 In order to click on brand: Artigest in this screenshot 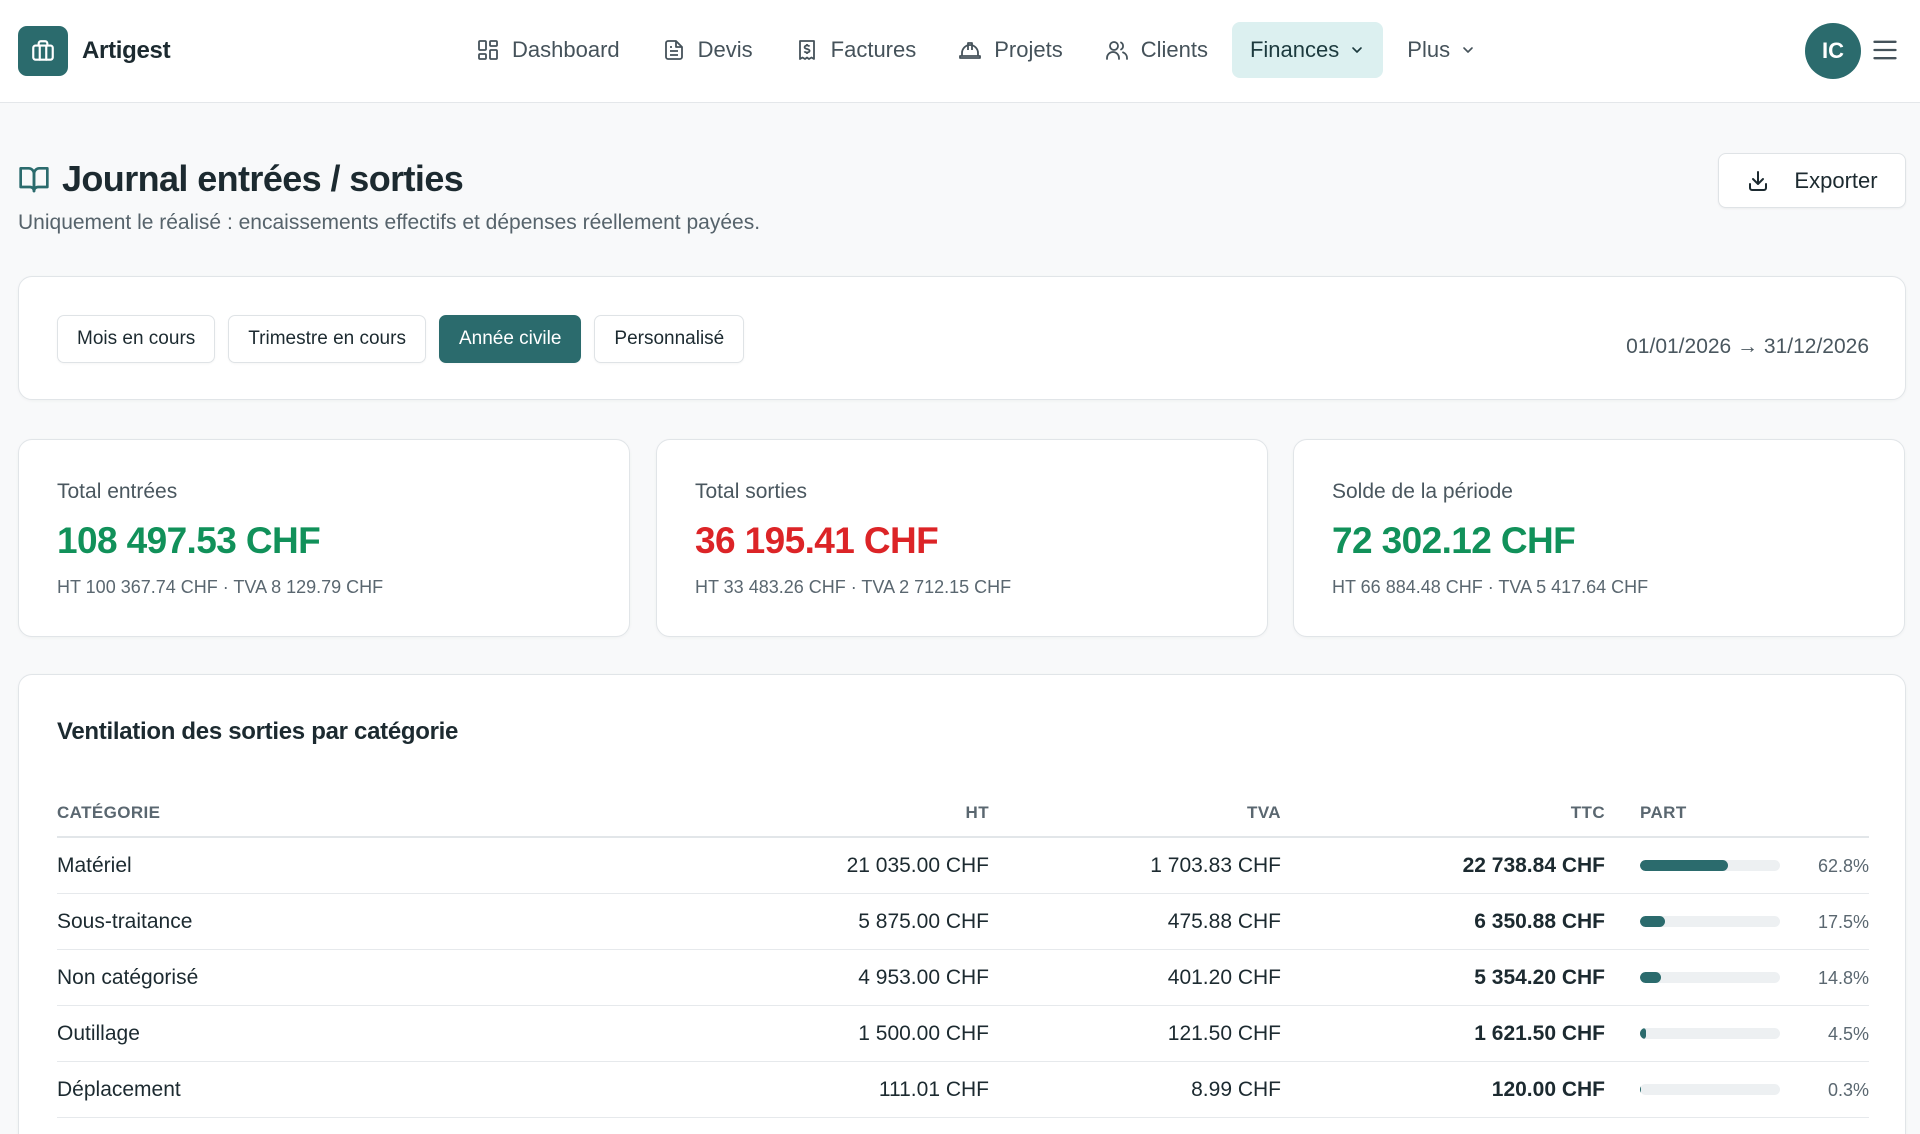, I will do `click(94, 51)`.